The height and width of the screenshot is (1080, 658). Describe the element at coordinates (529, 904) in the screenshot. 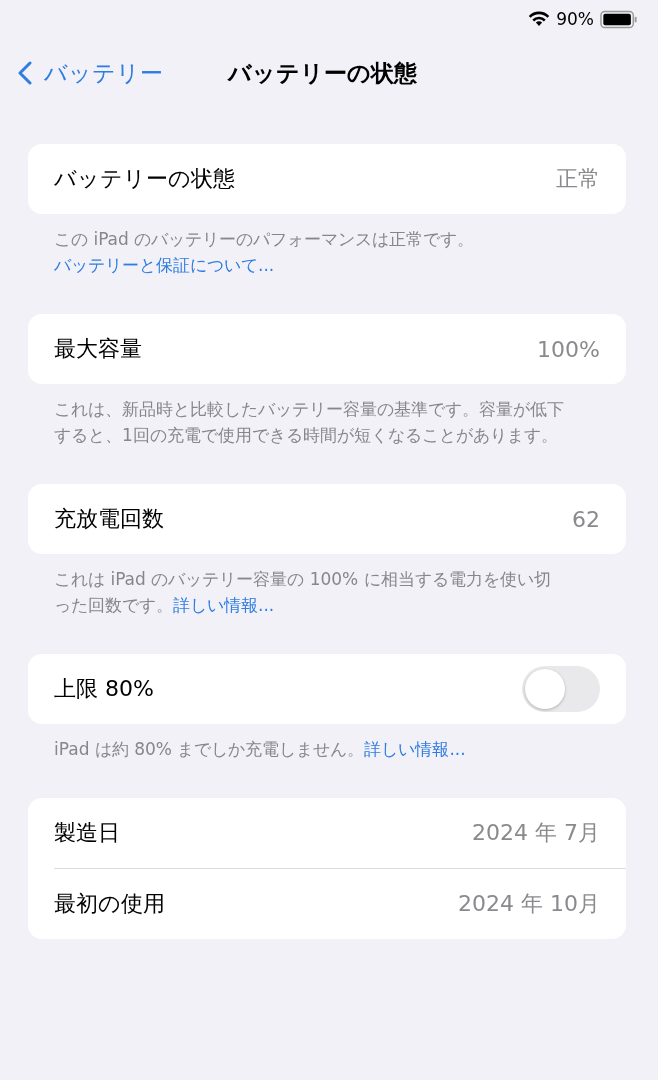

I see `row-value: 2024 年 10月` at that location.